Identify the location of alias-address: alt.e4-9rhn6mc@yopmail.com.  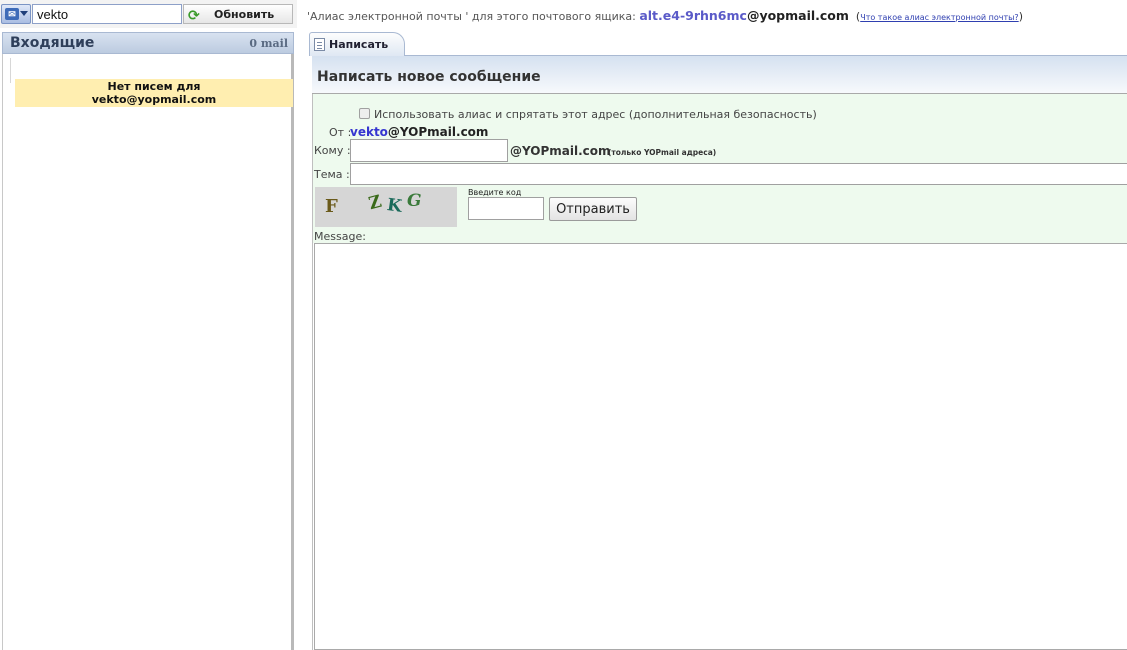
(744, 15).